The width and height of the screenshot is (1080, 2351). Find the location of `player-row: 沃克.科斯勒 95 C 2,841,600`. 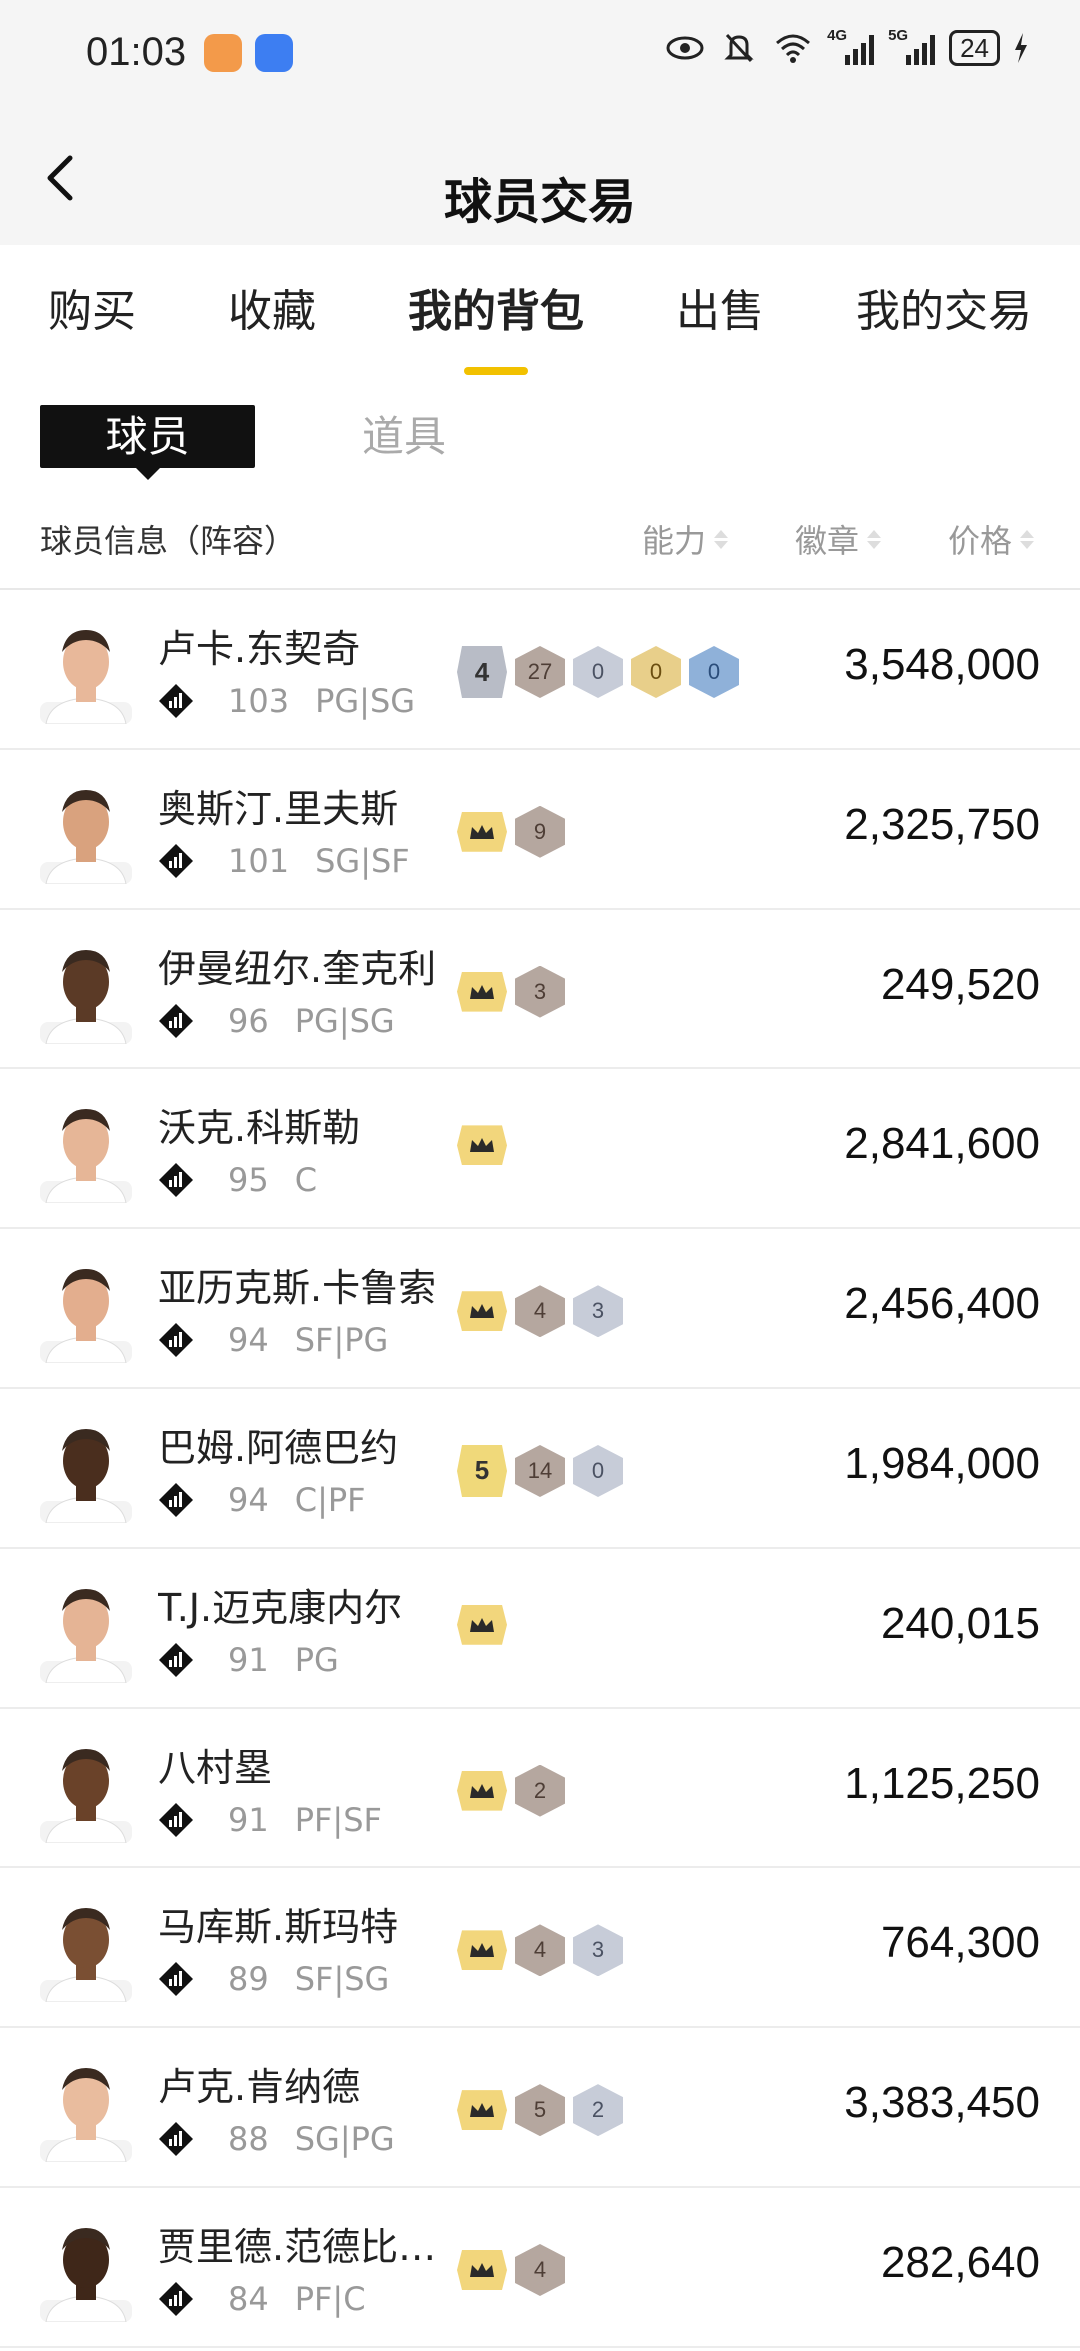

player-row: 沃克.科斯勒 95 C 2,841,600 is located at coordinates (540, 1149).